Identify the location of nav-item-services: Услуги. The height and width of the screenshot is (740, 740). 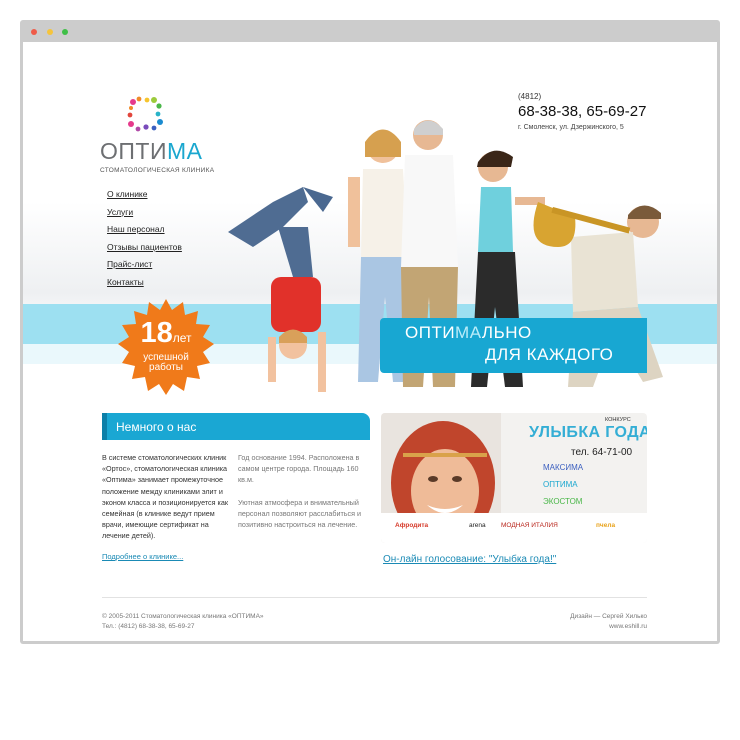
(144, 212).